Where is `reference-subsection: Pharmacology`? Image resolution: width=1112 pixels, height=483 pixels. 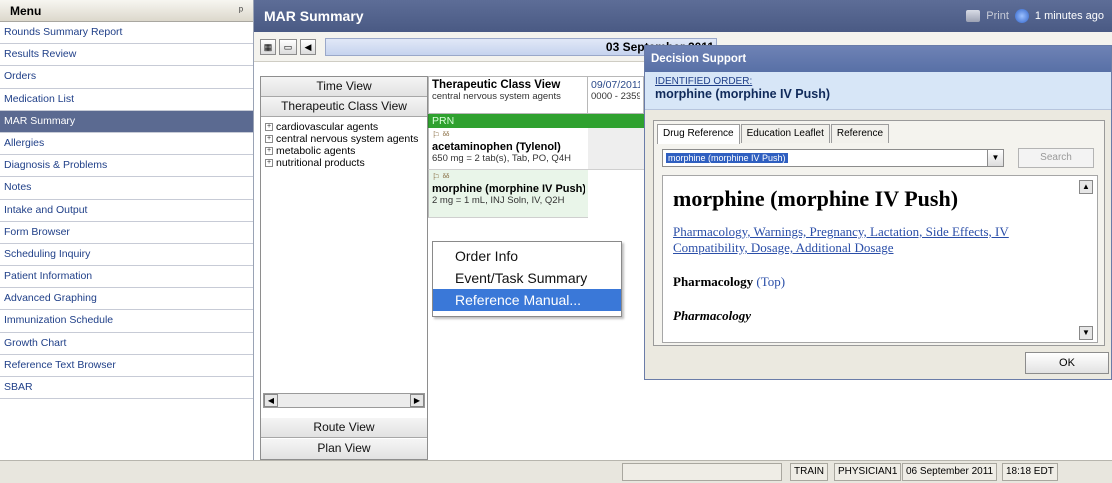
reference-subsection: Pharmacology is located at coordinates (712, 315).